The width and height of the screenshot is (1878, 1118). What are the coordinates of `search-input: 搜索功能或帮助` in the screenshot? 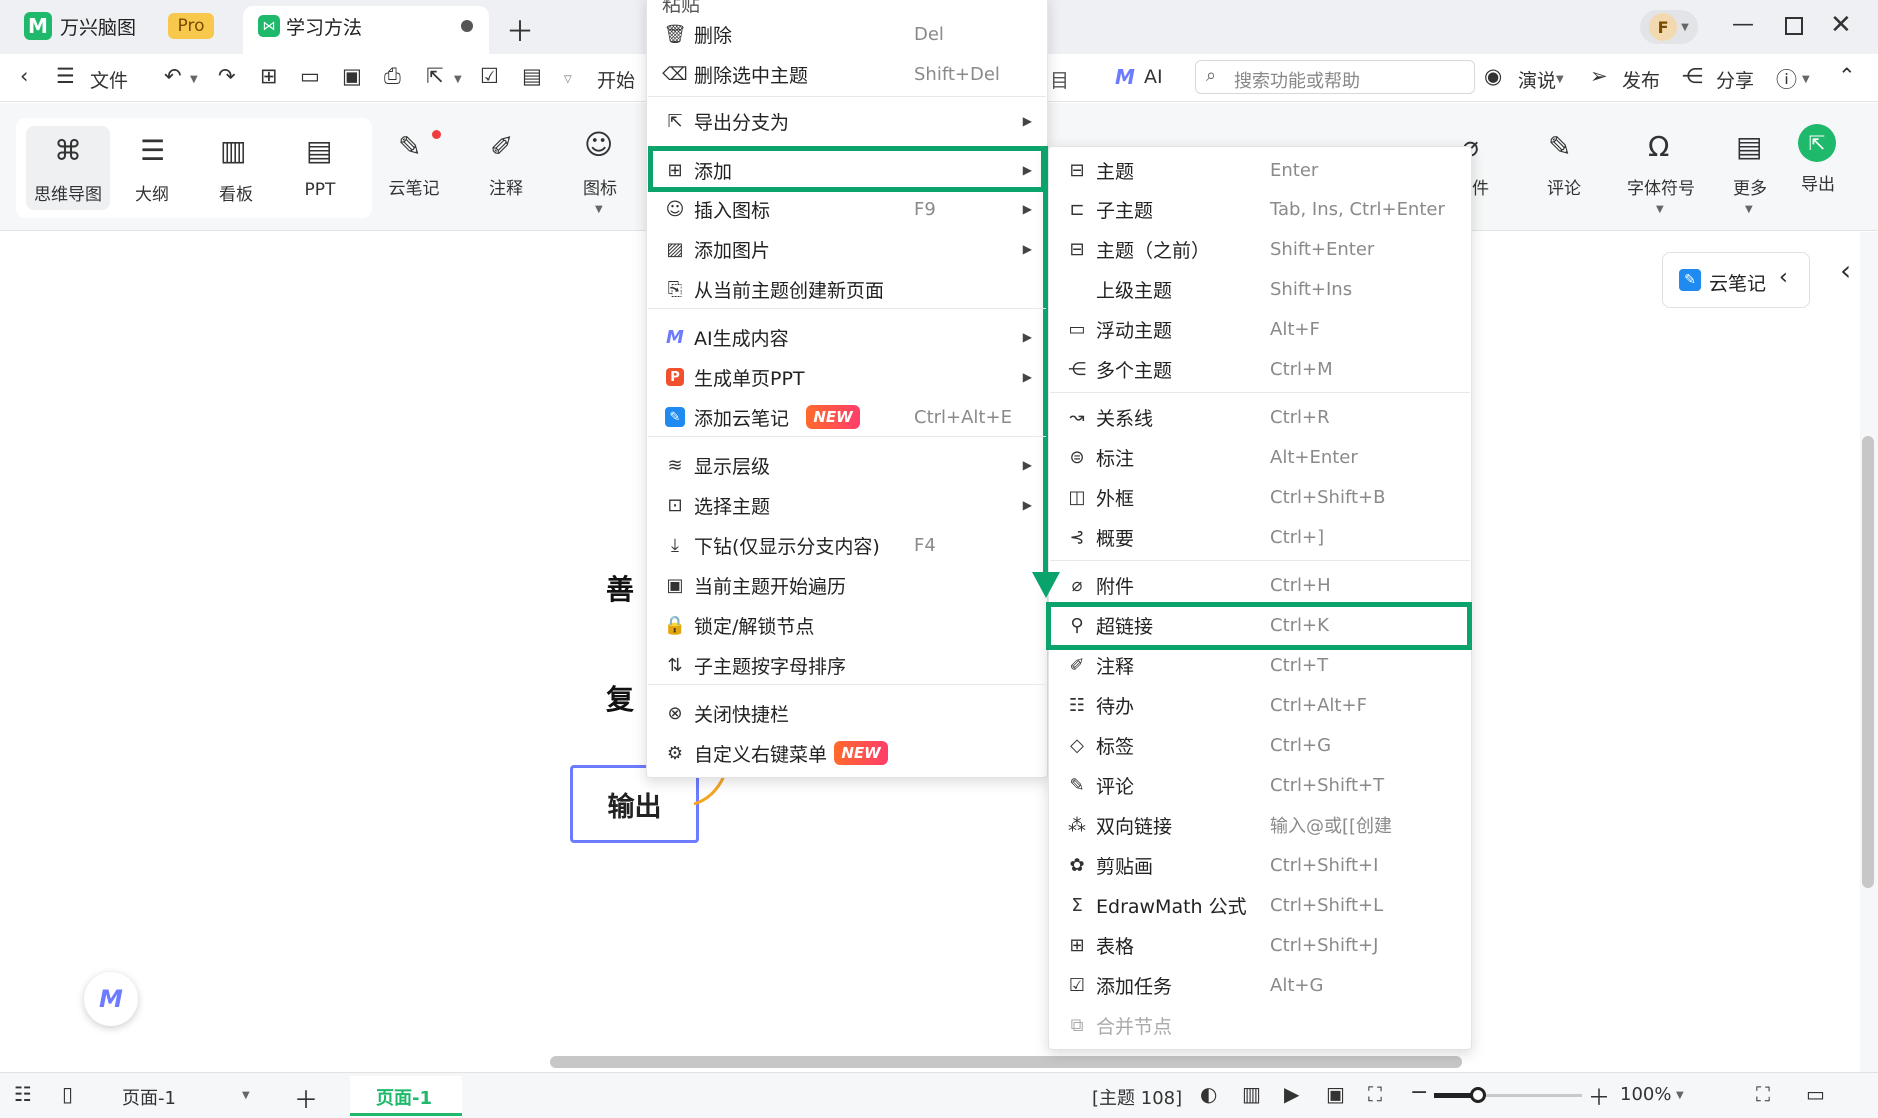 It's located at (1297, 80).